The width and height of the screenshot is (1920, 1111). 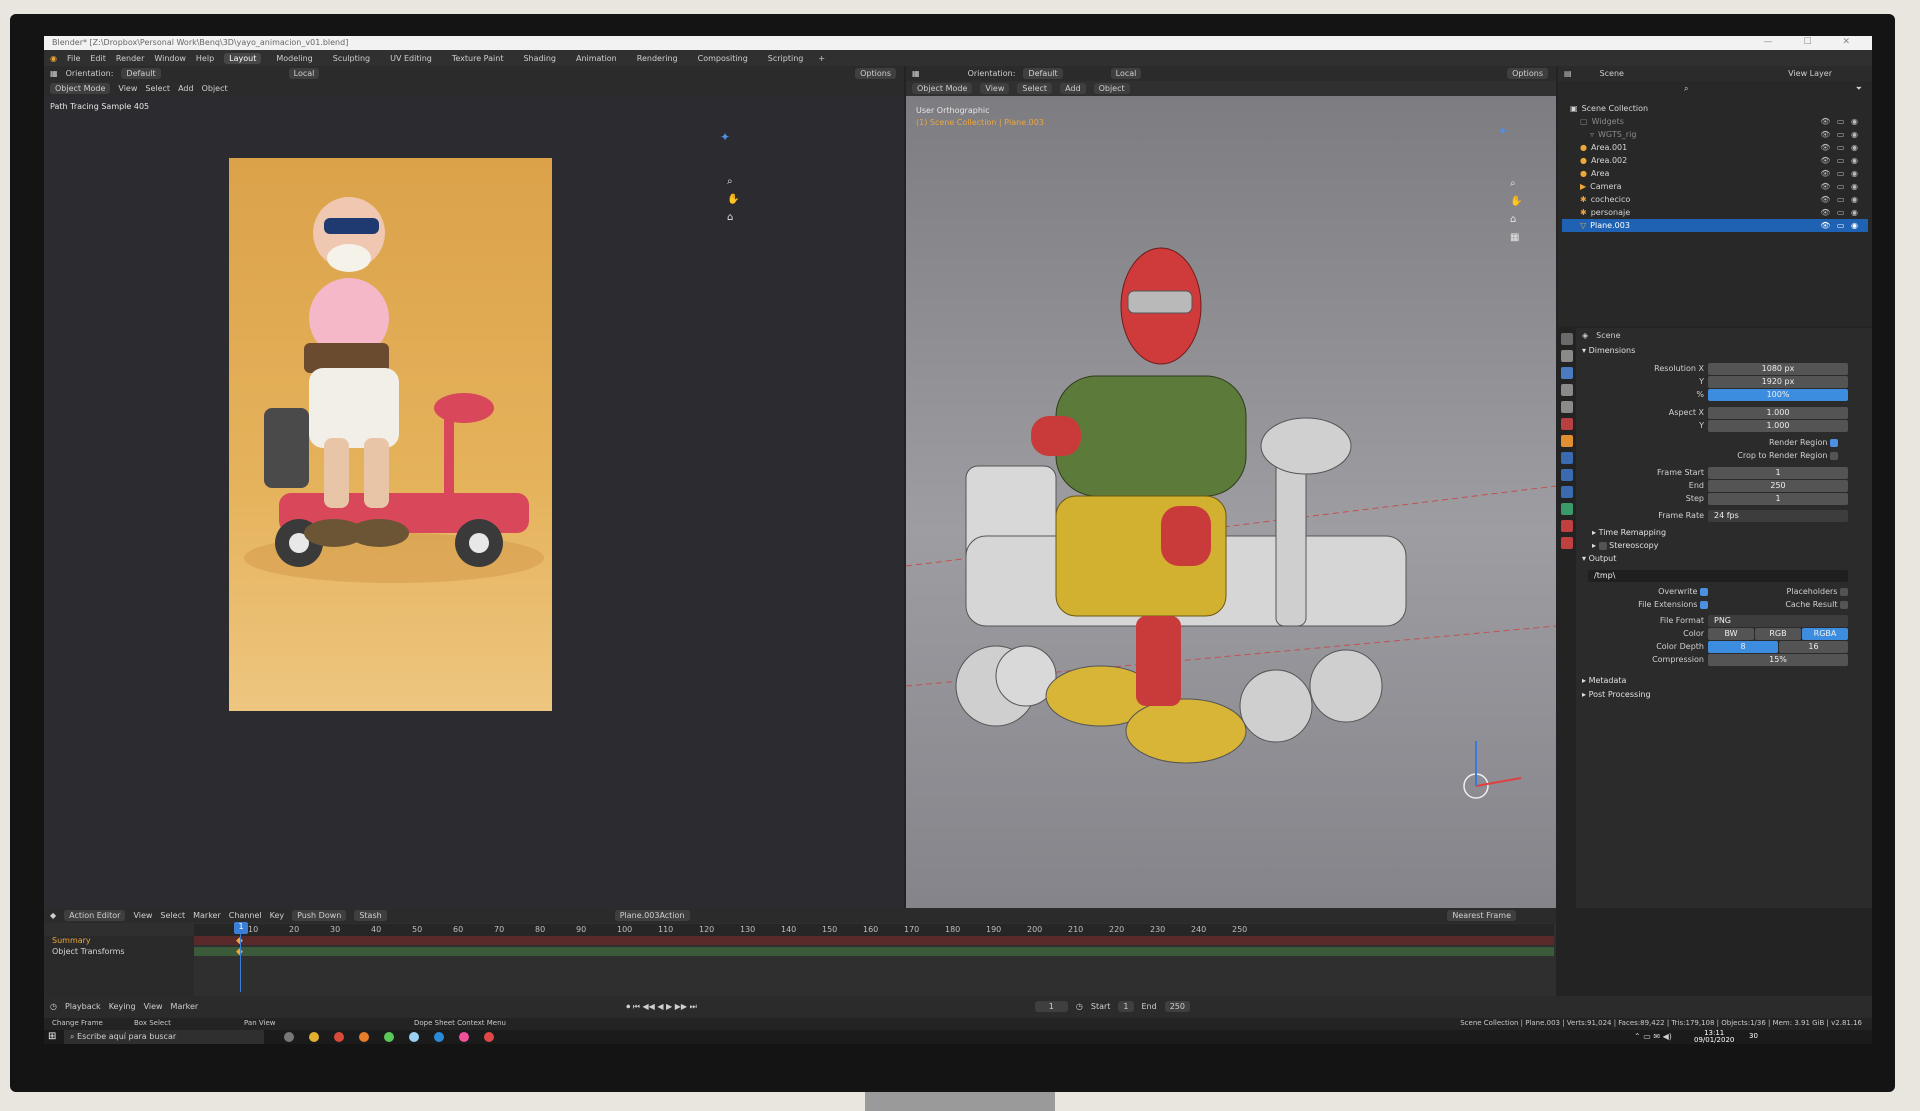 What do you see at coordinates (1126, 1006) in the screenshot?
I see `start-frame-field: 1` at bounding box center [1126, 1006].